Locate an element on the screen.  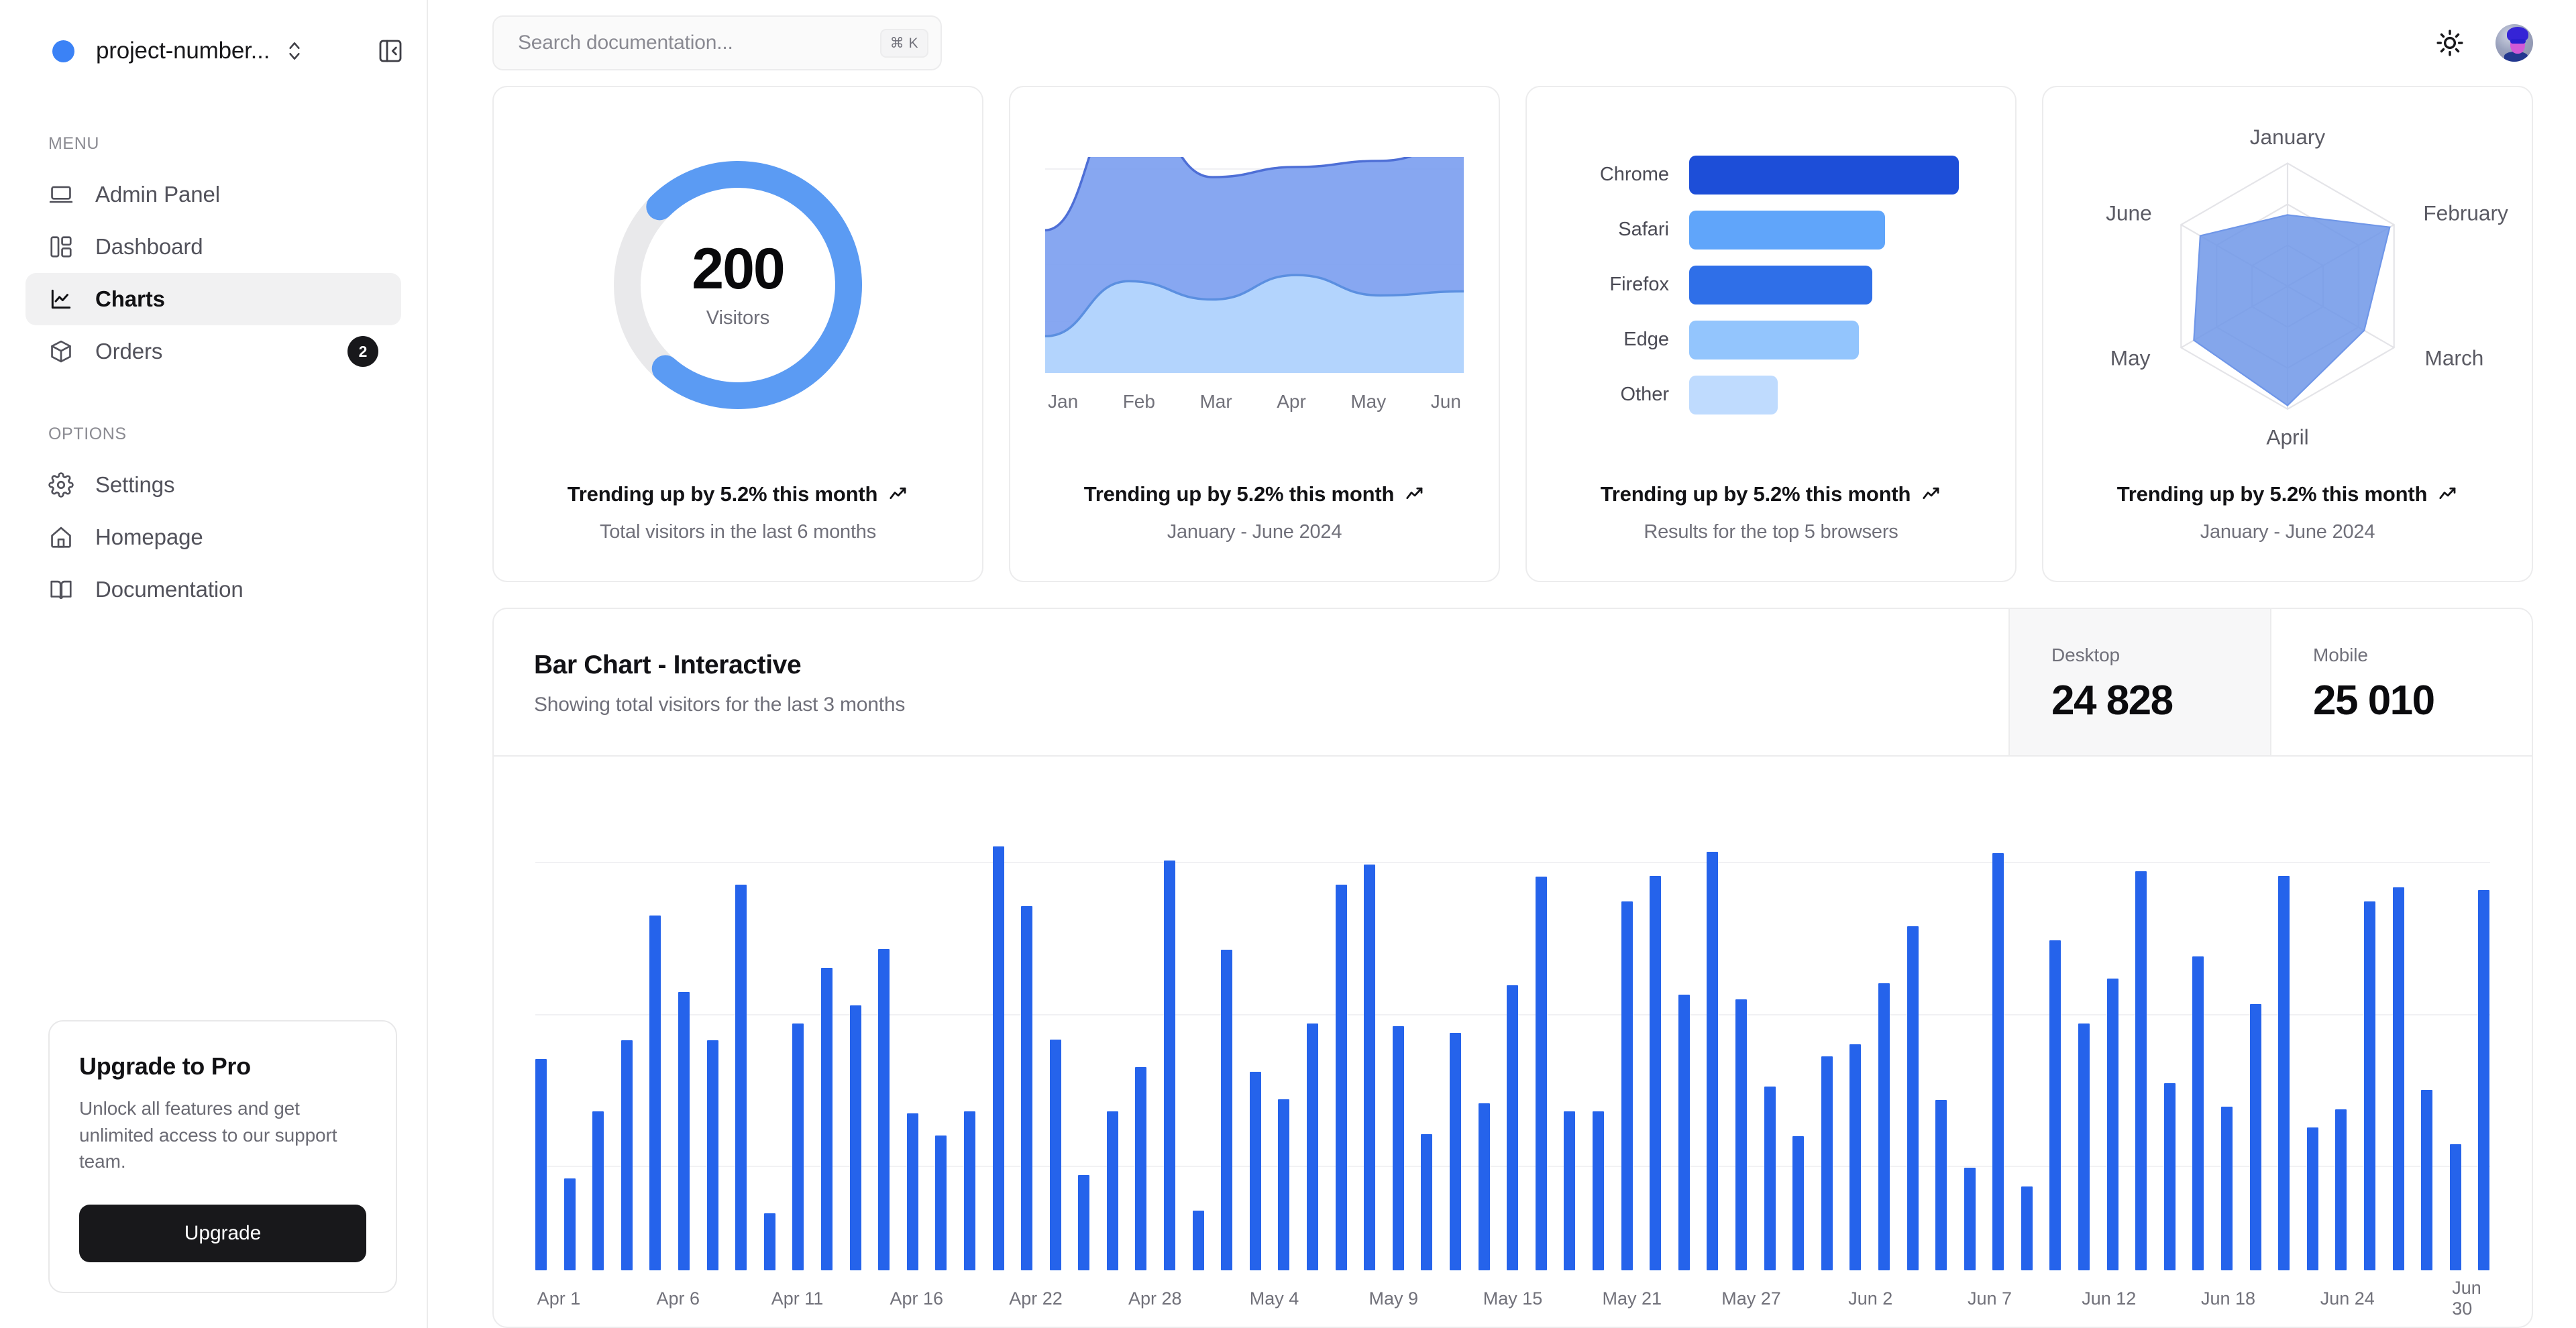
search-input: Search documentation... ⌘ K is located at coordinates (717, 42).